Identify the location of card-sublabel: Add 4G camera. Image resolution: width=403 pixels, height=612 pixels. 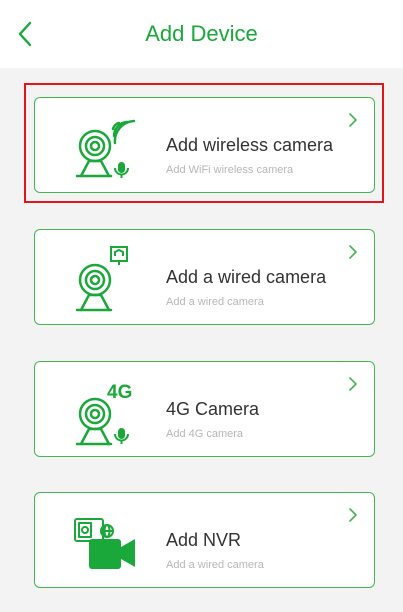
(205, 434).